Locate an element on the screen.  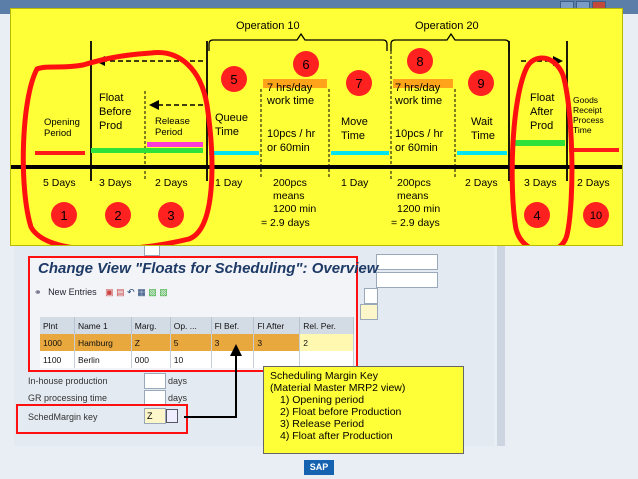
opening-bar is located at coordinates (60, 153).